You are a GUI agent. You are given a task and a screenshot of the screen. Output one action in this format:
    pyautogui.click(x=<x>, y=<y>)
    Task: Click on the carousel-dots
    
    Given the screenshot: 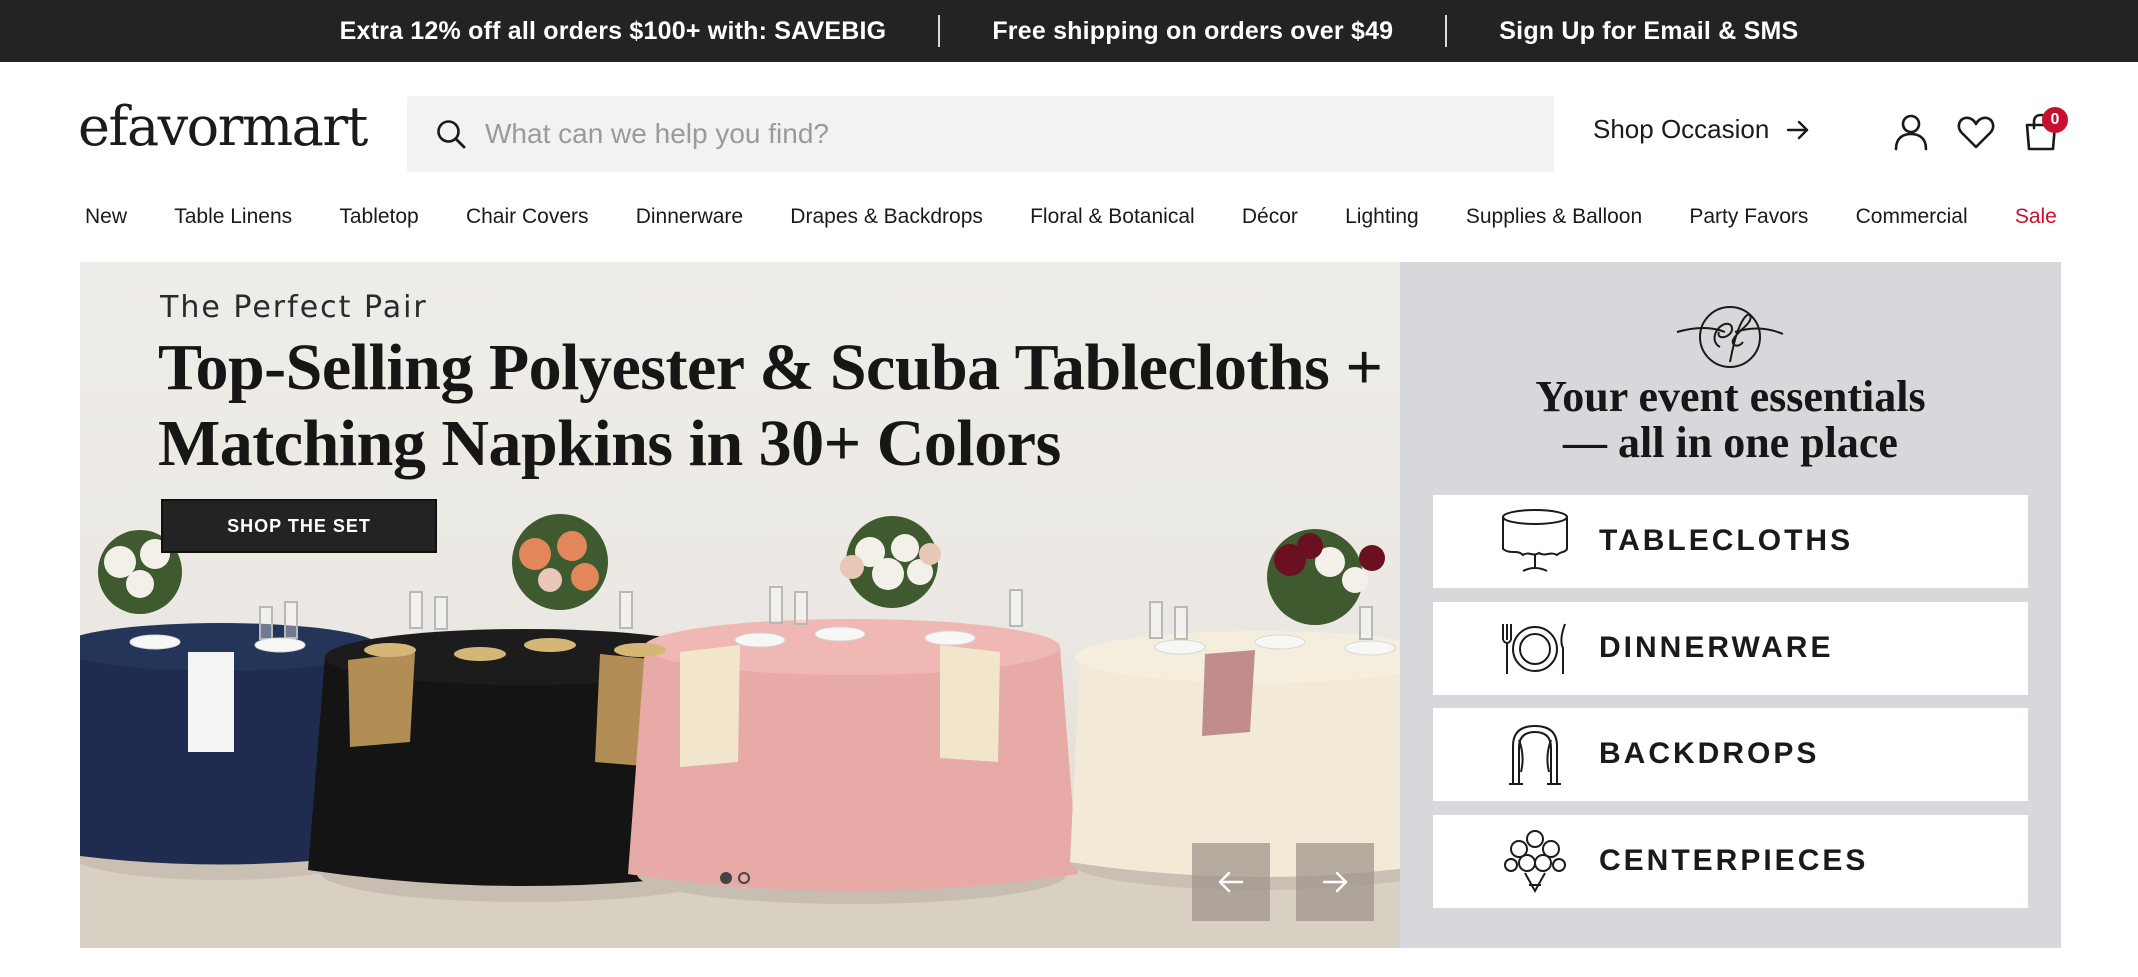 What is the action you would take?
    pyautogui.click(x=735, y=878)
    